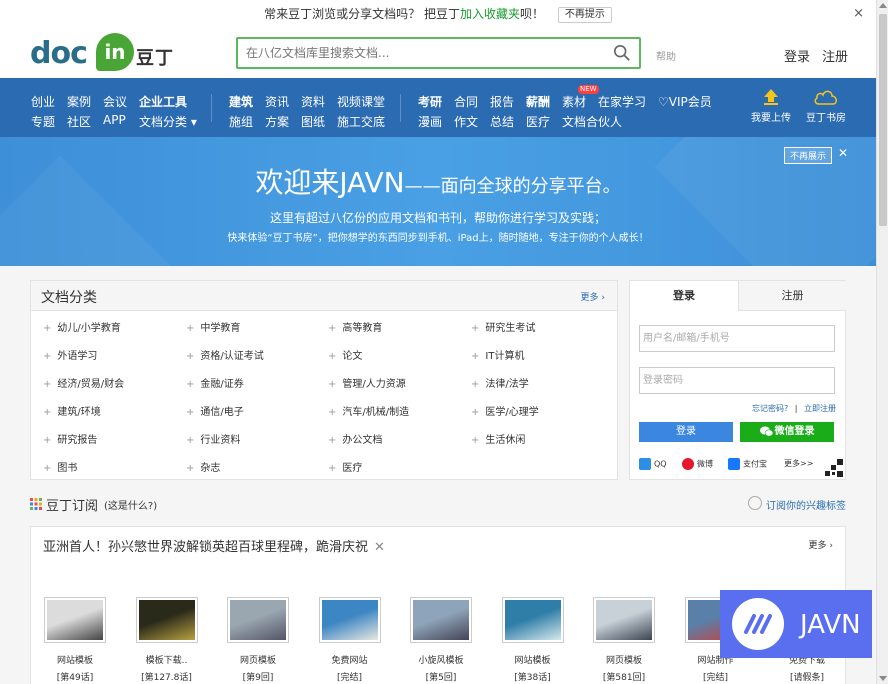 The image size is (888, 684). I want to click on username-field: 用户名/邮箱/手机号, so click(737, 338).